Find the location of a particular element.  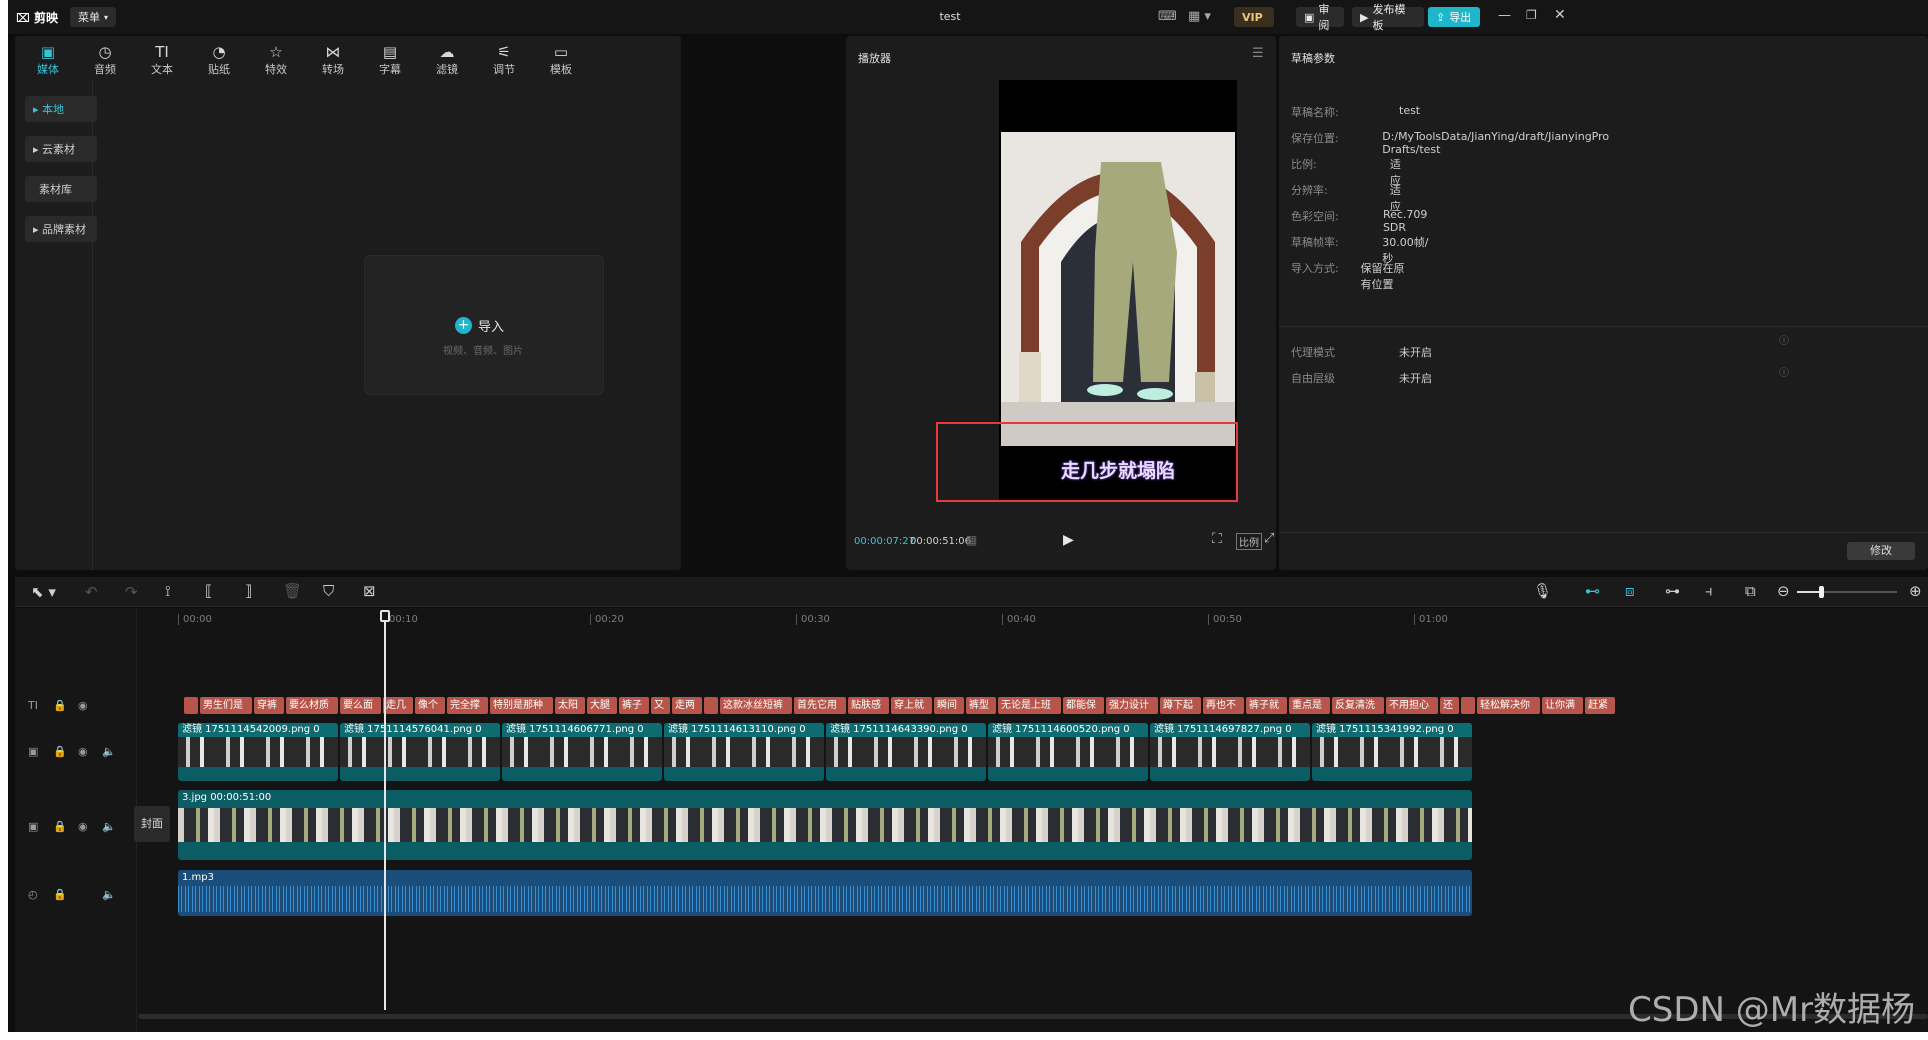

microphone-icon: 🎙 is located at coordinates (1542, 591).